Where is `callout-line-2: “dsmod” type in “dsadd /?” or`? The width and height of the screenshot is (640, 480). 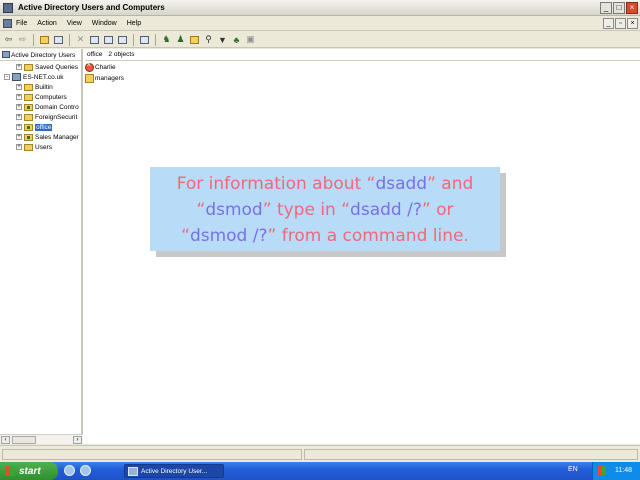
callout-line-2: “dsmod” type in “dsadd /?” or is located at coordinates (325, 210).